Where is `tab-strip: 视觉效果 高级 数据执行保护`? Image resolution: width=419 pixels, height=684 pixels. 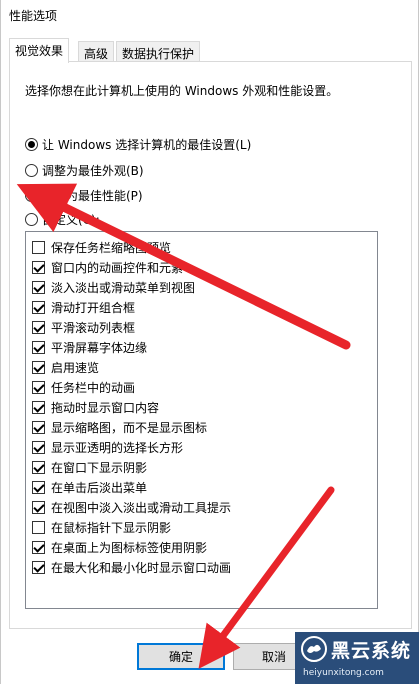
tab-strip: 视觉效果 高级 数据执行保护 is located at coordinates (209, 50).